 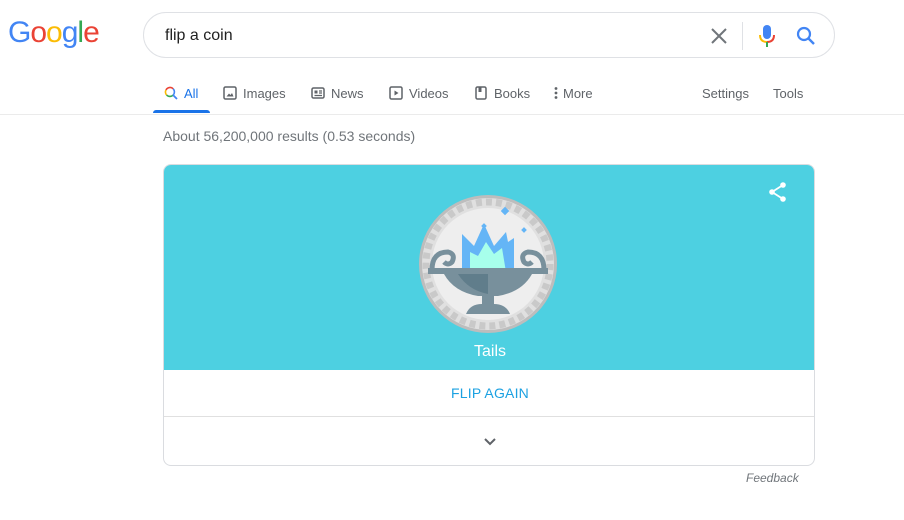 I want to click on book-icon, so click(x=481, y=93).